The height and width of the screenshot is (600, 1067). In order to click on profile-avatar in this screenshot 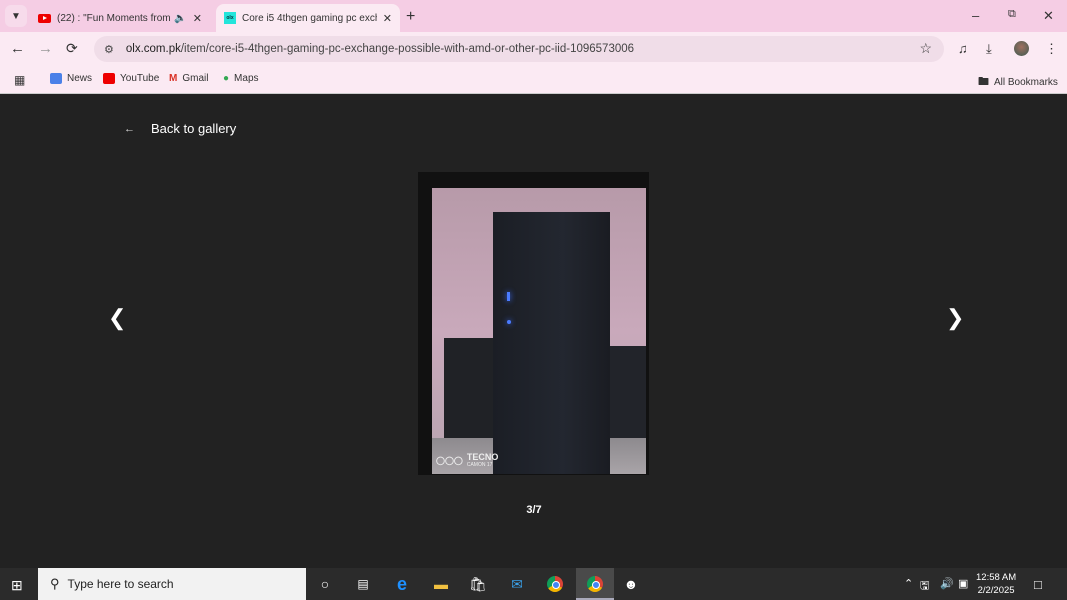, I will do `click(1021, 48)`.